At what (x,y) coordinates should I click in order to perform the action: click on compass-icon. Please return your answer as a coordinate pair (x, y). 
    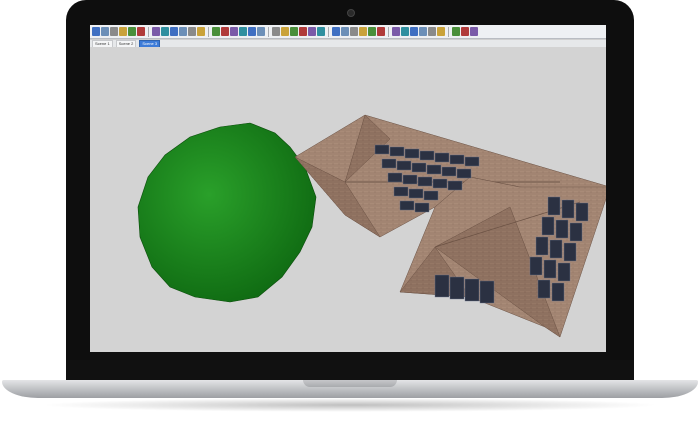
    Looking at the image, I should click on (465, 31).